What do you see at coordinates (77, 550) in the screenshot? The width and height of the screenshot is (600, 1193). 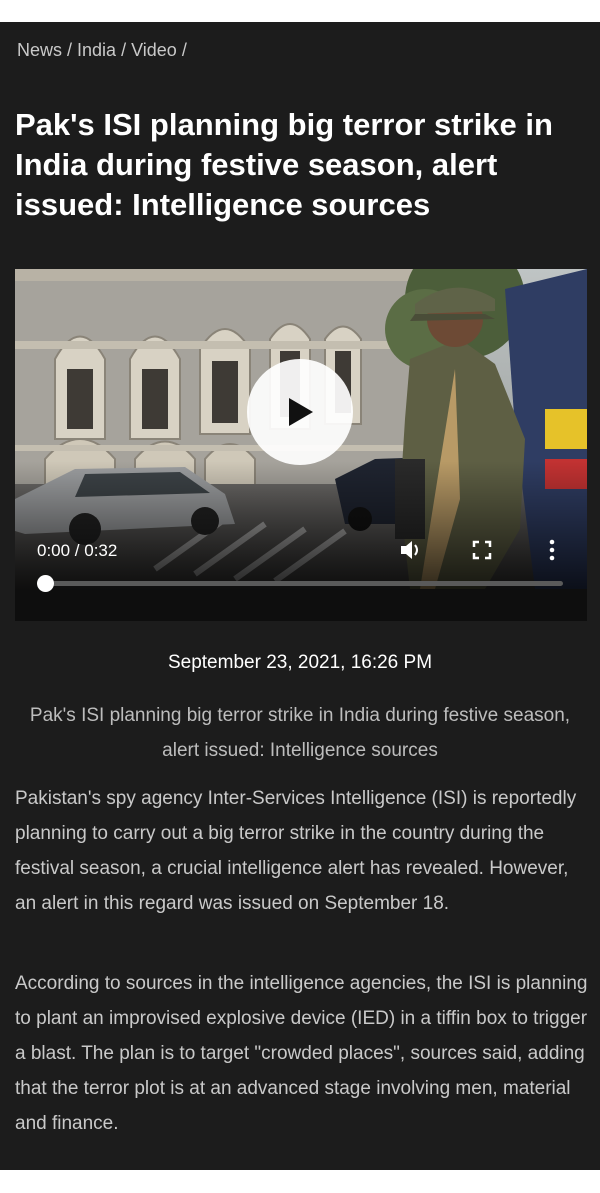 I see `video-time-display: 0:00 / 0:32` at bounding box center [77, 550].